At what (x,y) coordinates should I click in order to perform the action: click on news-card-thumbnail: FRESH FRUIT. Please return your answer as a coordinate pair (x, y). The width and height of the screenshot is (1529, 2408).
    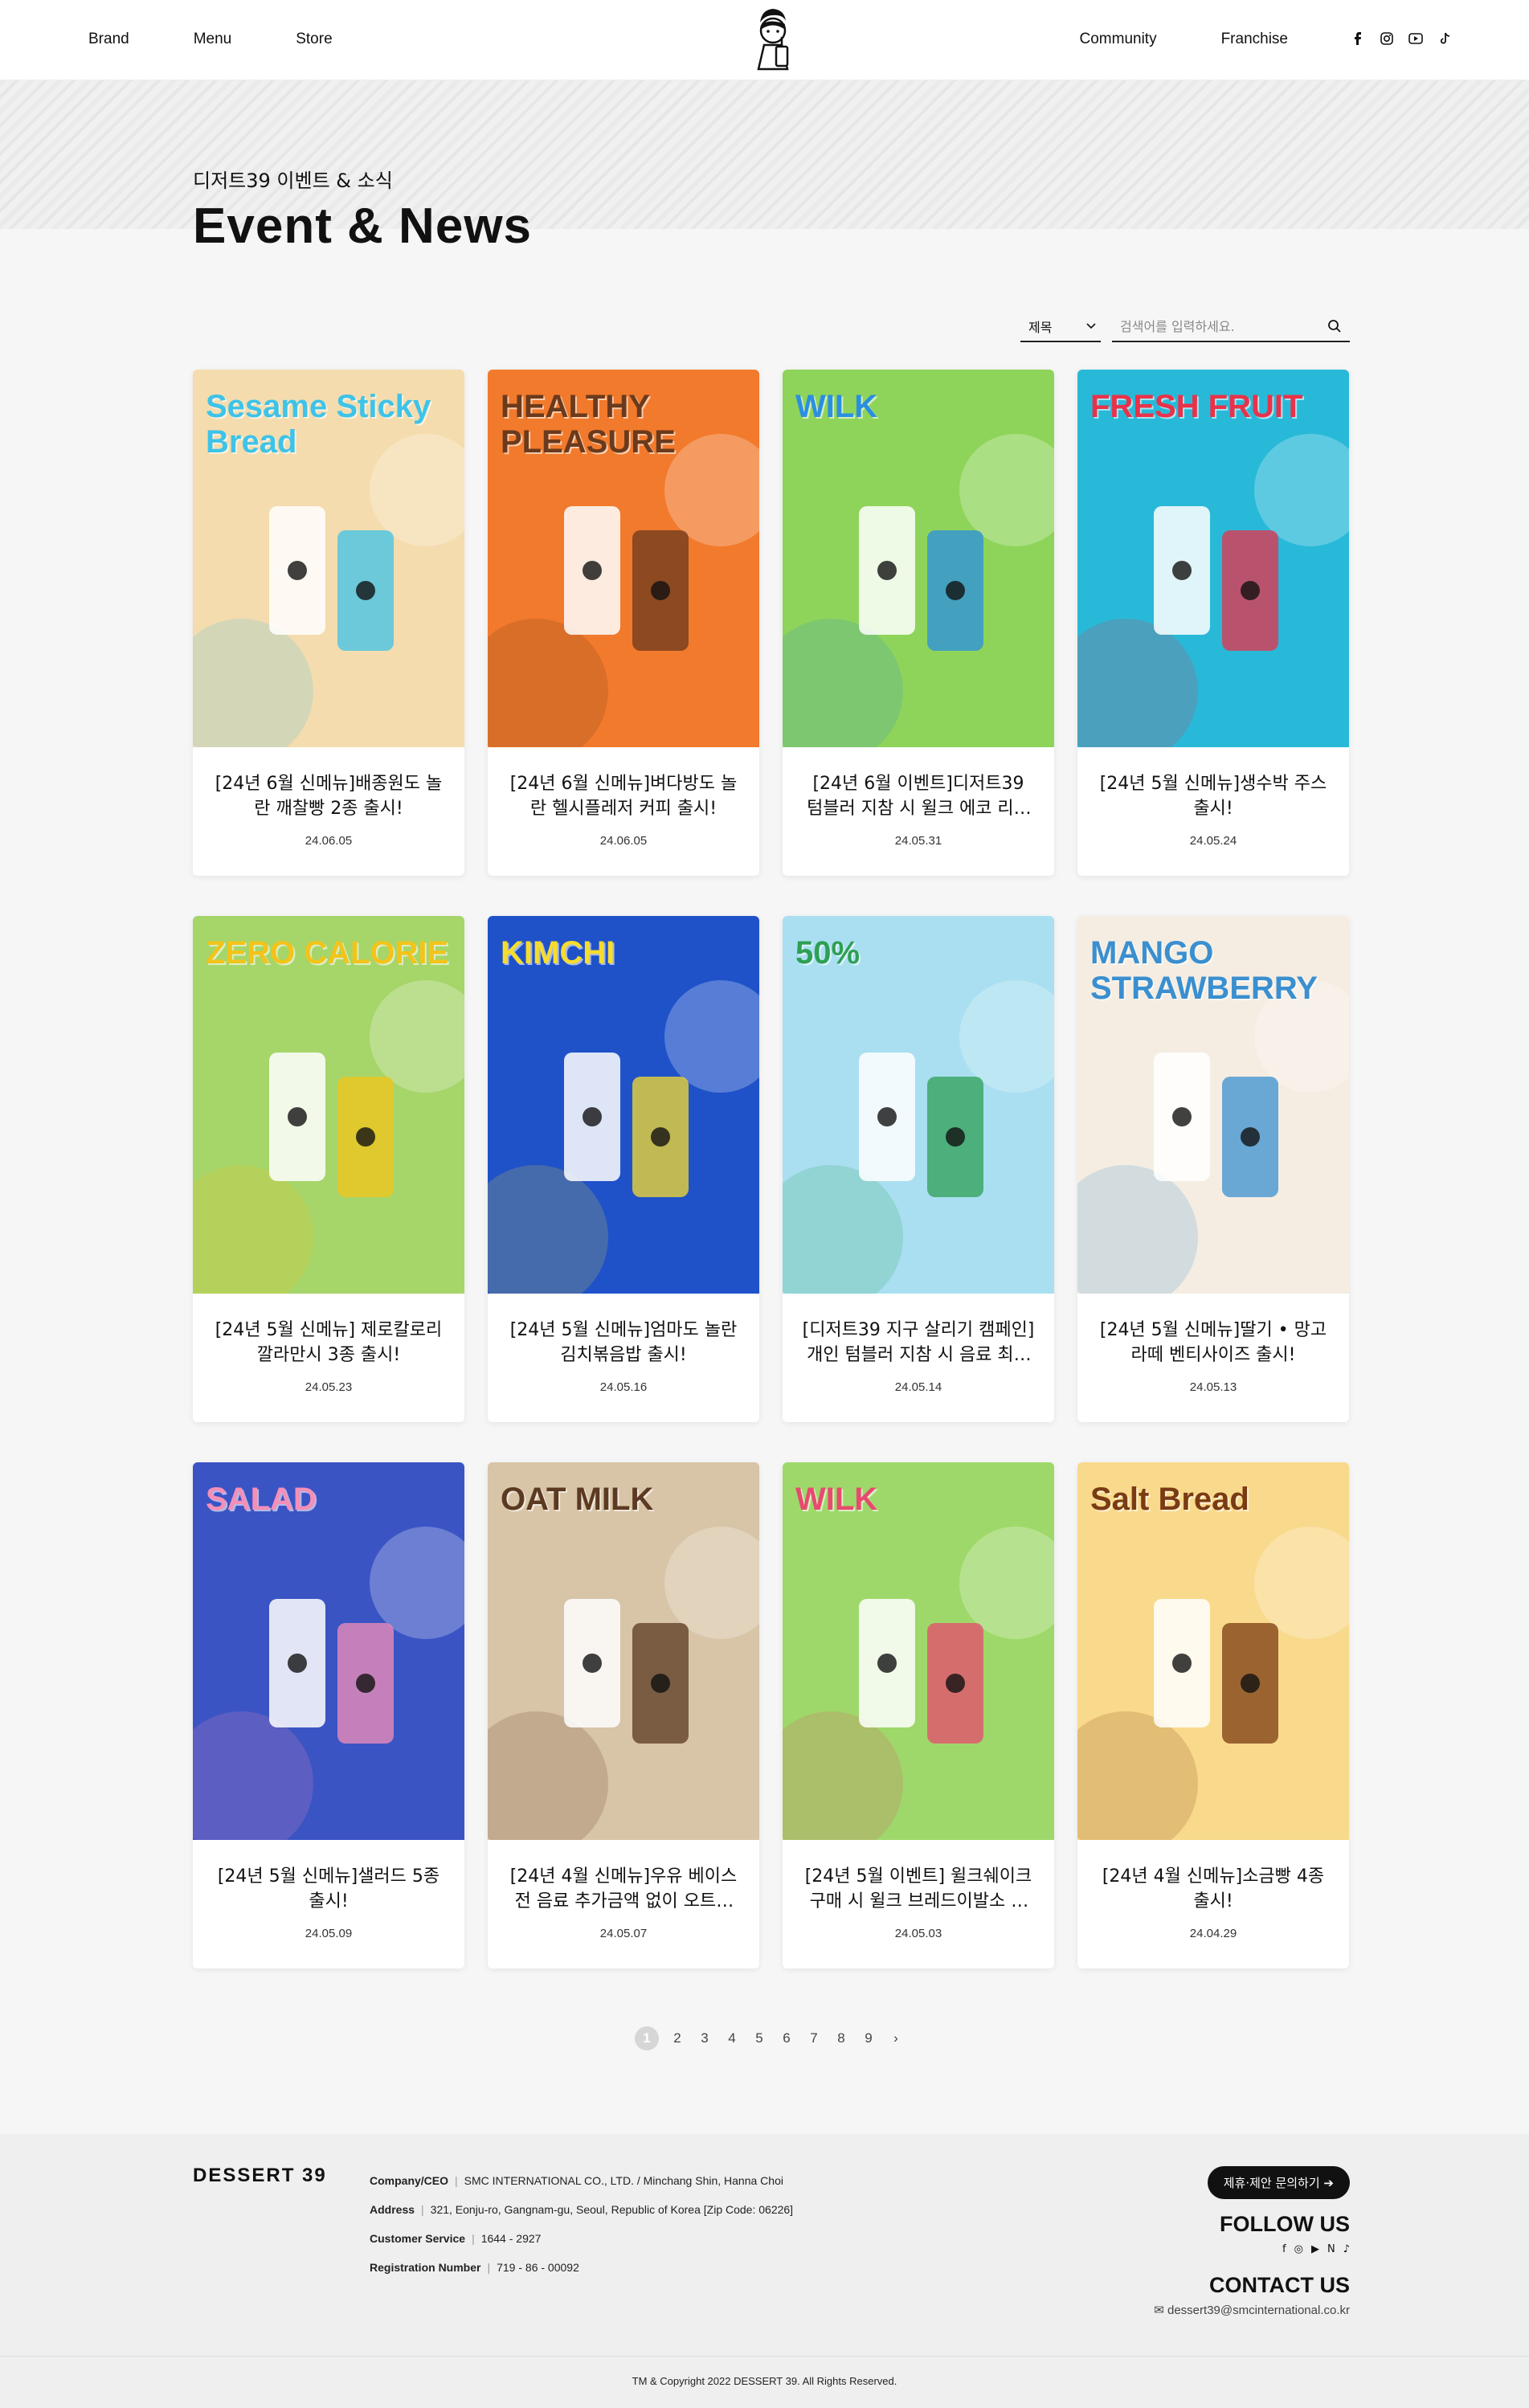
    Looking at the image, I should click on (1213, 558).